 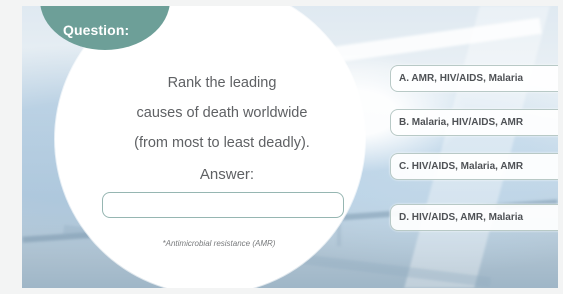 I want to click on question-line-3: (from most to least deadly)., so click(x=222, y=143).